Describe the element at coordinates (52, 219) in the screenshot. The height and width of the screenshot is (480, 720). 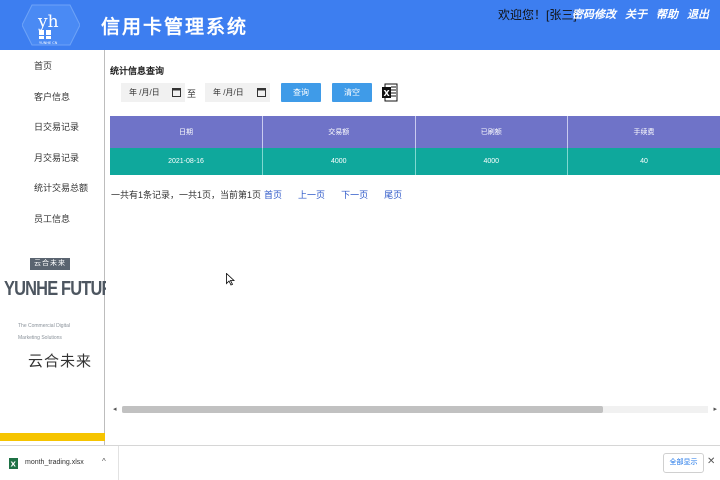
I see `sidebar-item-employees: 员工信息` at that location.